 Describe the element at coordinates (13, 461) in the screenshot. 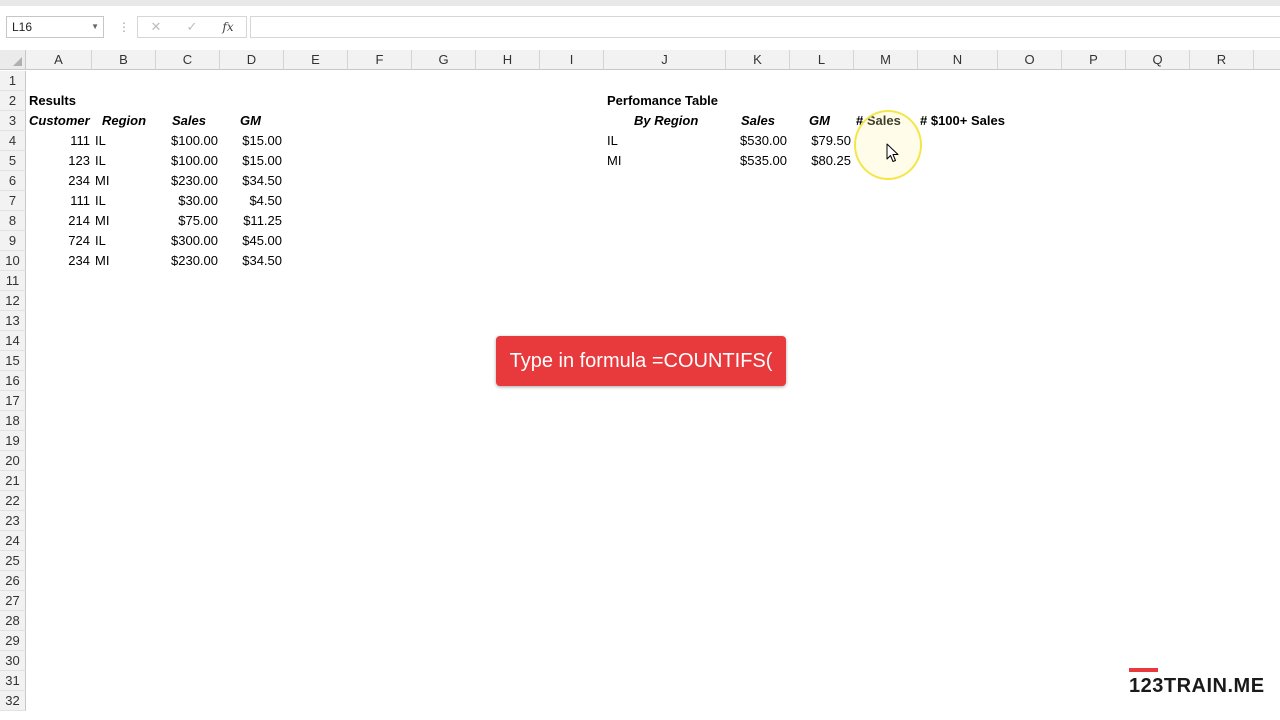

I see `row-header: 20` at that location.